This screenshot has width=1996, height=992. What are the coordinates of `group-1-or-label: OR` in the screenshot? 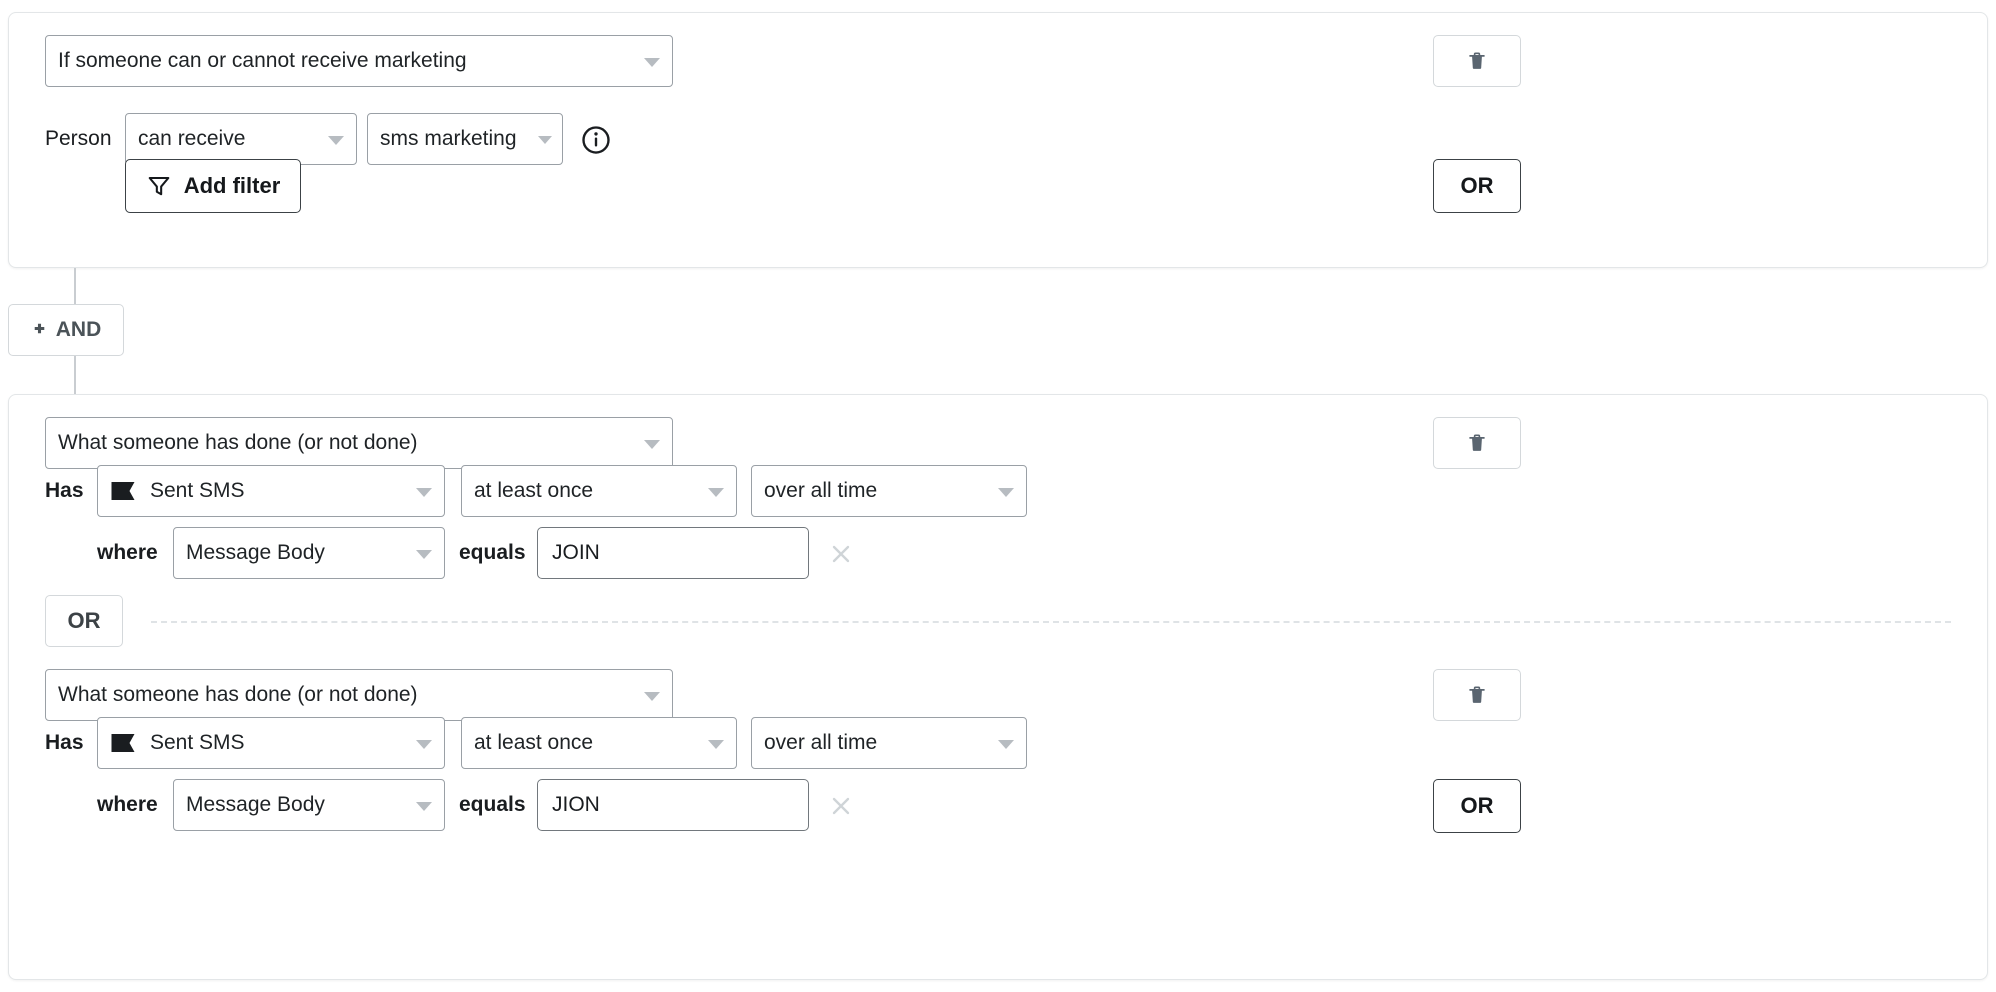 It's located at (1477, 185).